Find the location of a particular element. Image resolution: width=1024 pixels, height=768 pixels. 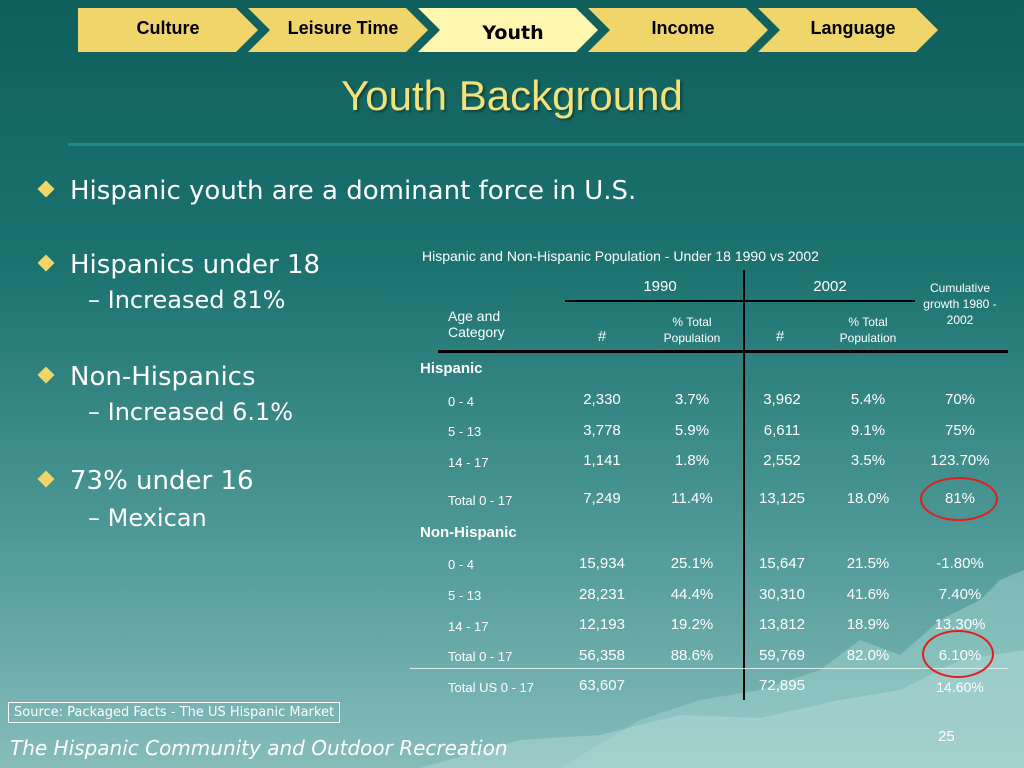

header-num-2002: # is located at coordinates (780, 336).